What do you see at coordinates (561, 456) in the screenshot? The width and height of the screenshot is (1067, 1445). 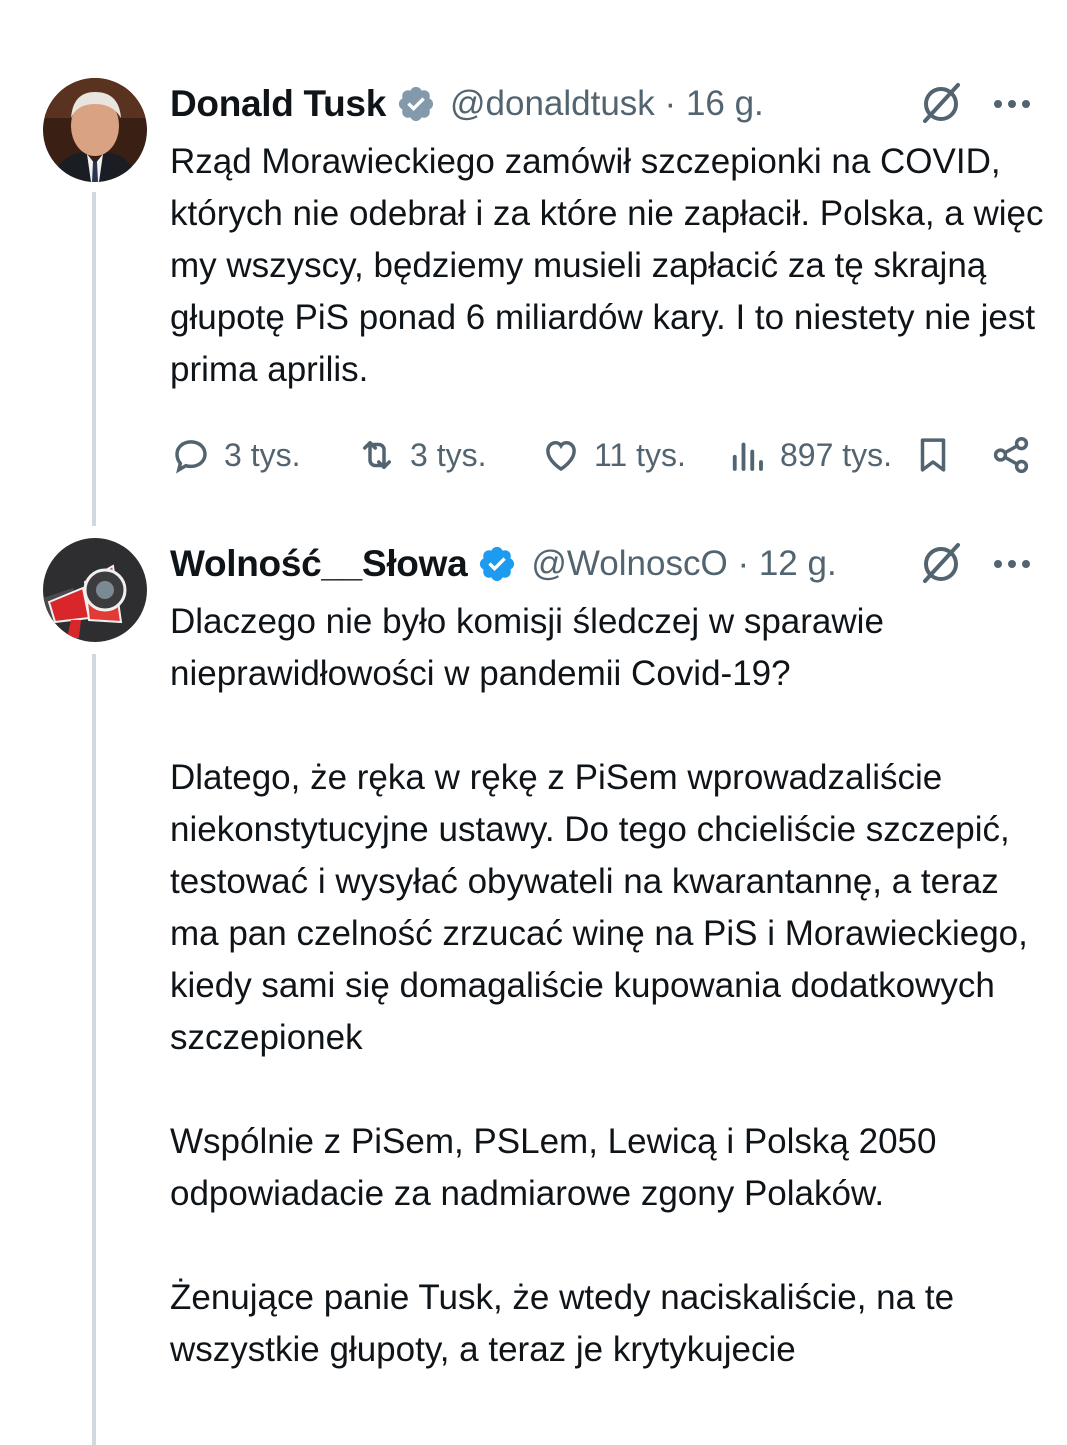 I see `heart-icon` at bounding box center [561, 456].